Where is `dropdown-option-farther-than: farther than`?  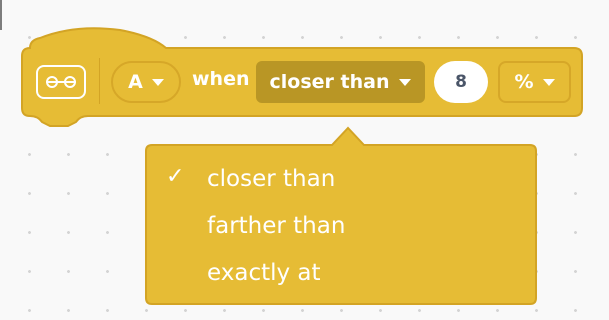 dropdown-option-farther-than: farther than is located at coordinates (276, 226).